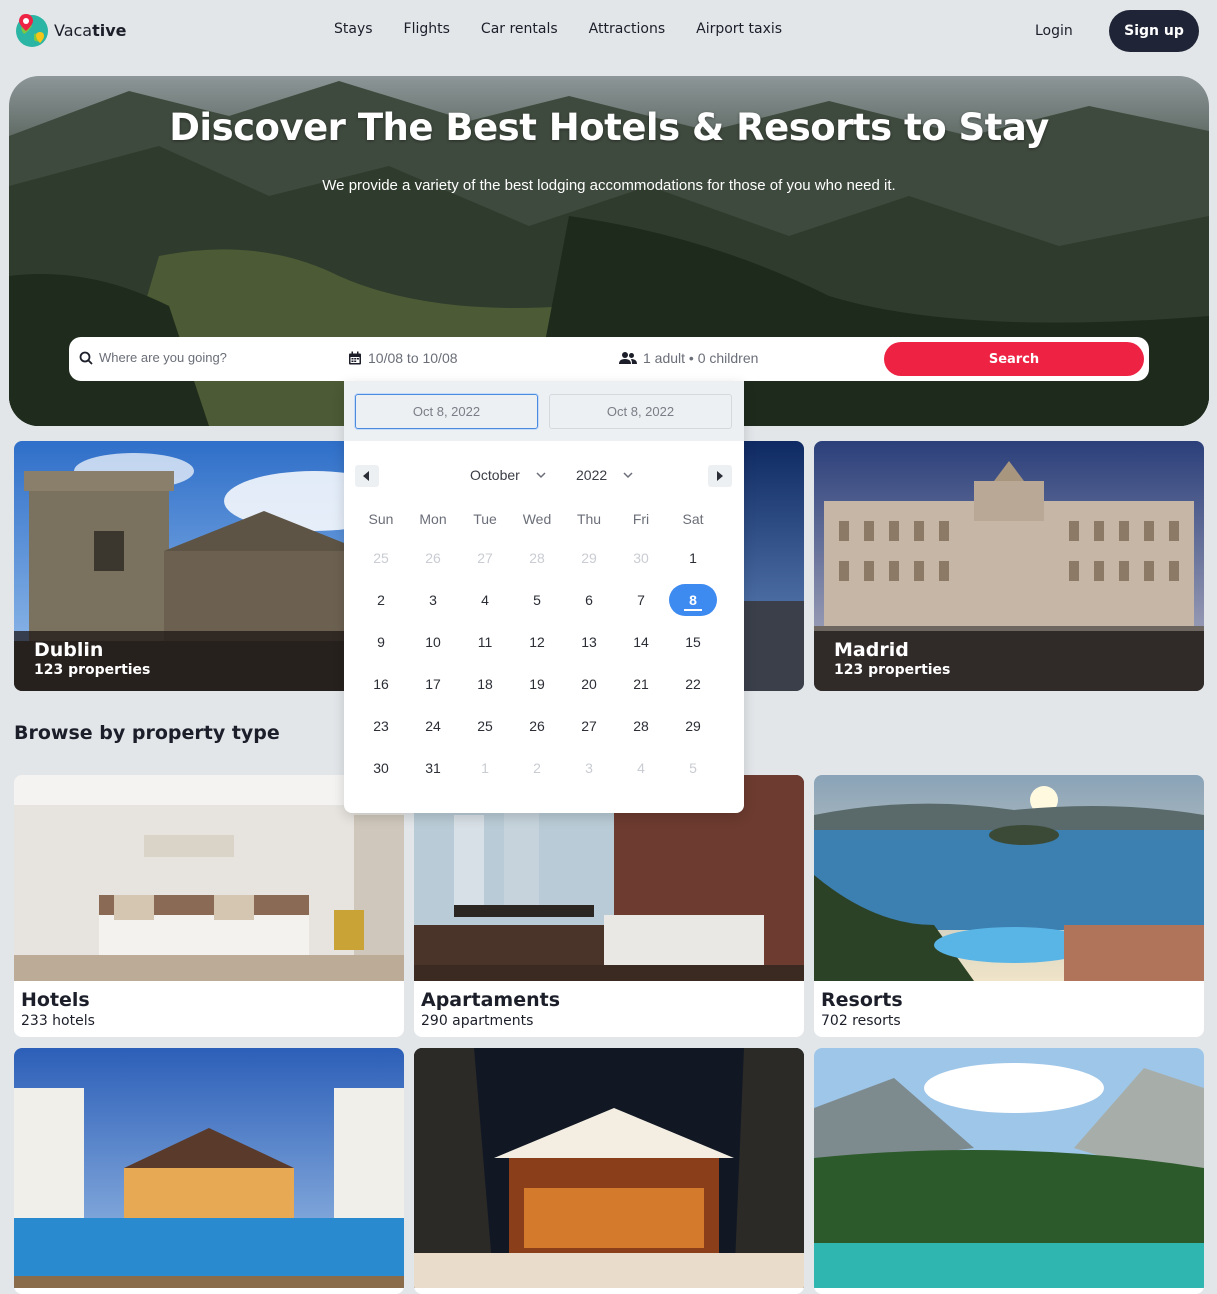 The height and width of the screenshot is (1294, 1217). Describe the element at coordinates (589, 768) in the screenshot. I see `calendar-day-outside-month: 3` at that location.